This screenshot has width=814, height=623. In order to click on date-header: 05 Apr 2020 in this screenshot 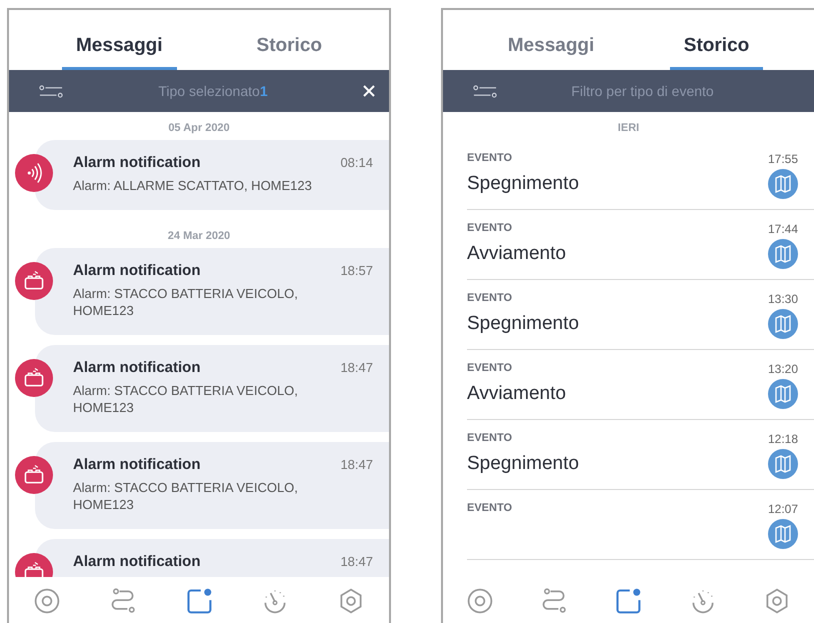, I will do `click(199, 128)`.